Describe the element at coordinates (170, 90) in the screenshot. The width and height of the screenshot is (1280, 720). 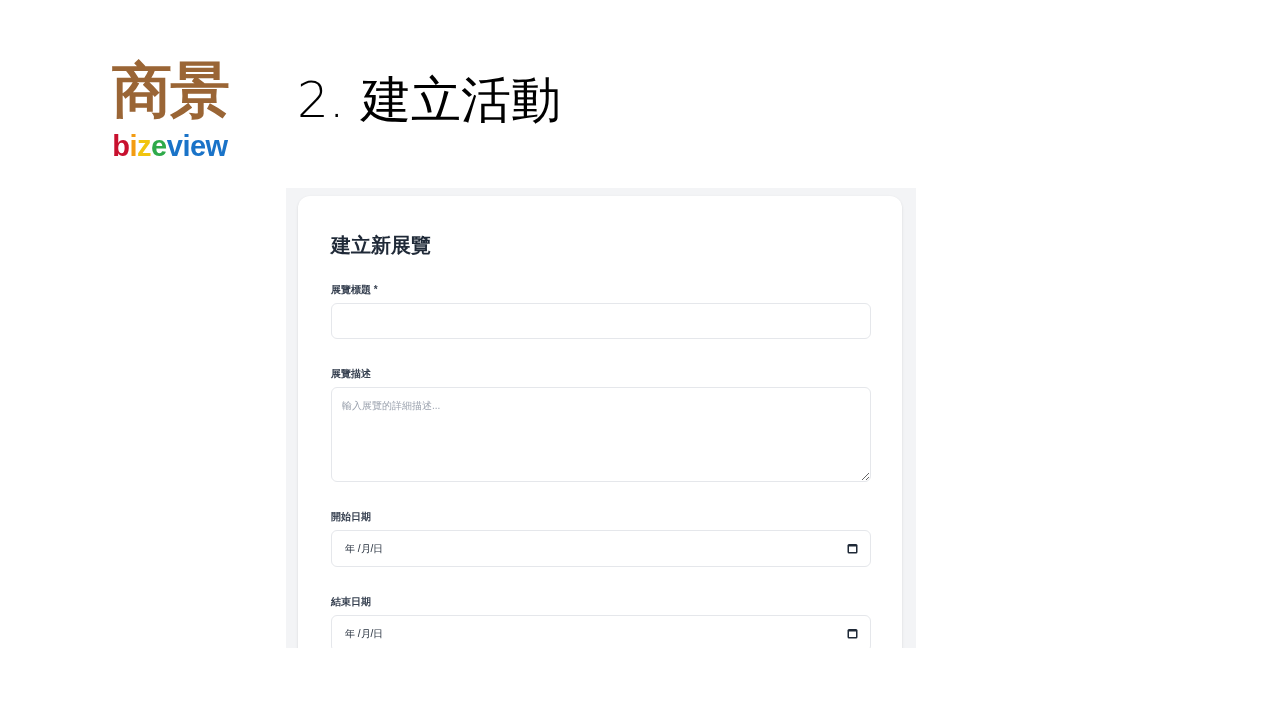
I see `logo-mark: 商景` at that location.